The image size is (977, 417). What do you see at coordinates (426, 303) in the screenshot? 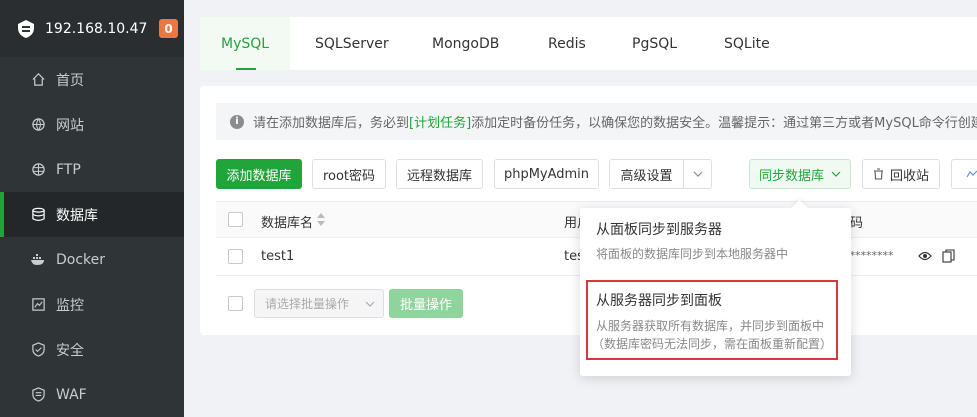
I see `batch-operation-button: 批量操作` at bounding box center [426, 303].